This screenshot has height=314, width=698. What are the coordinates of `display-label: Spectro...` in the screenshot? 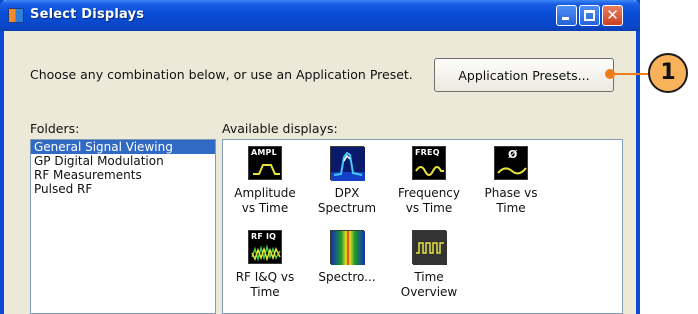 It's located at (347, 277).